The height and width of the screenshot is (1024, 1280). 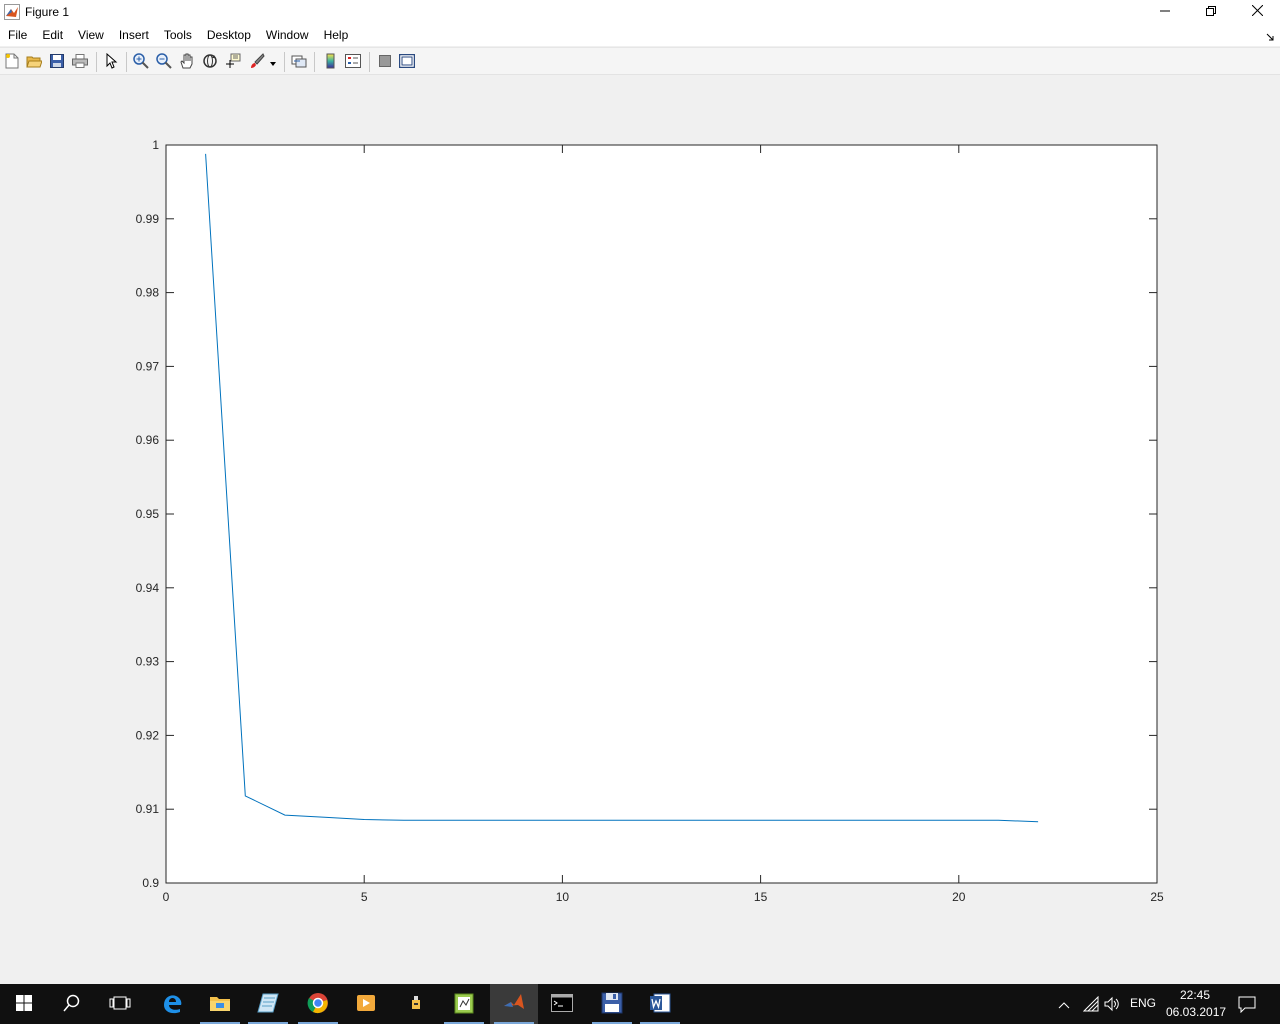 I want to click on close-button, so click(x=1257, y=12).